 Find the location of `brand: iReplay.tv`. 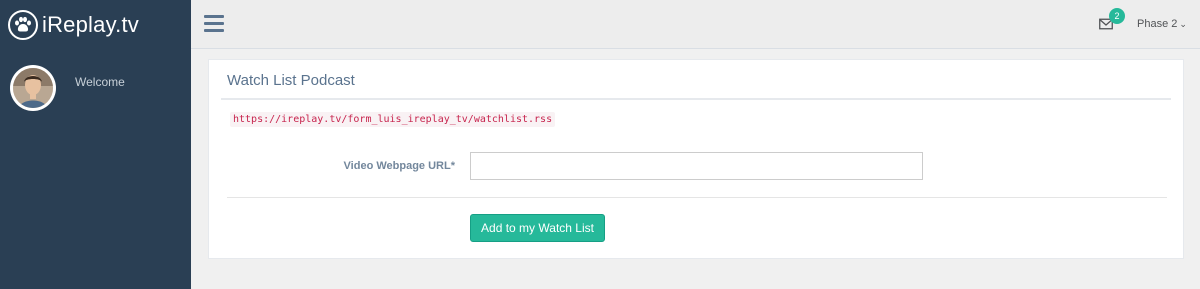

brand: iReplay.tv is located at coordinates (95, 25).